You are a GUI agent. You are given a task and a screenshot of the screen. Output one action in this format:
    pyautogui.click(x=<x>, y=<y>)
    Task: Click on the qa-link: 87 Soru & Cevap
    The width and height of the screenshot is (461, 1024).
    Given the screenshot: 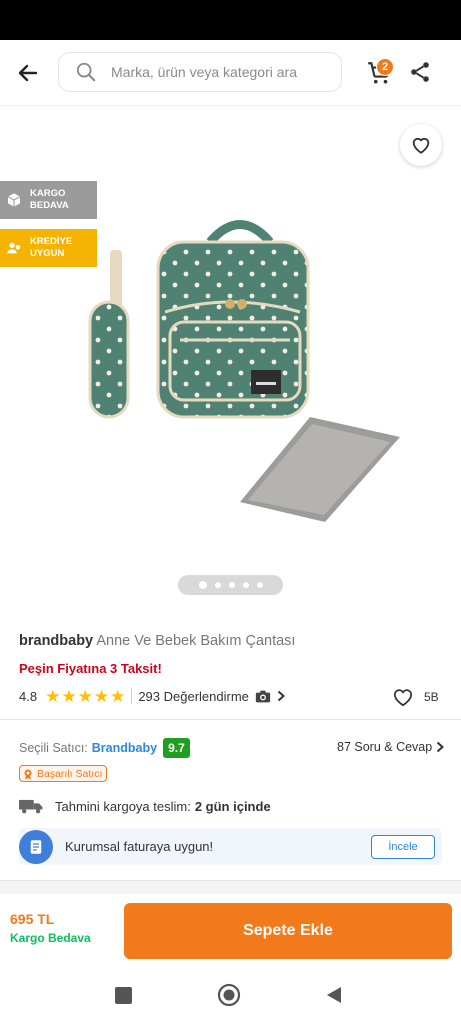 What is the action you would take?
    pyautogui.click(x=391, y=747)
    